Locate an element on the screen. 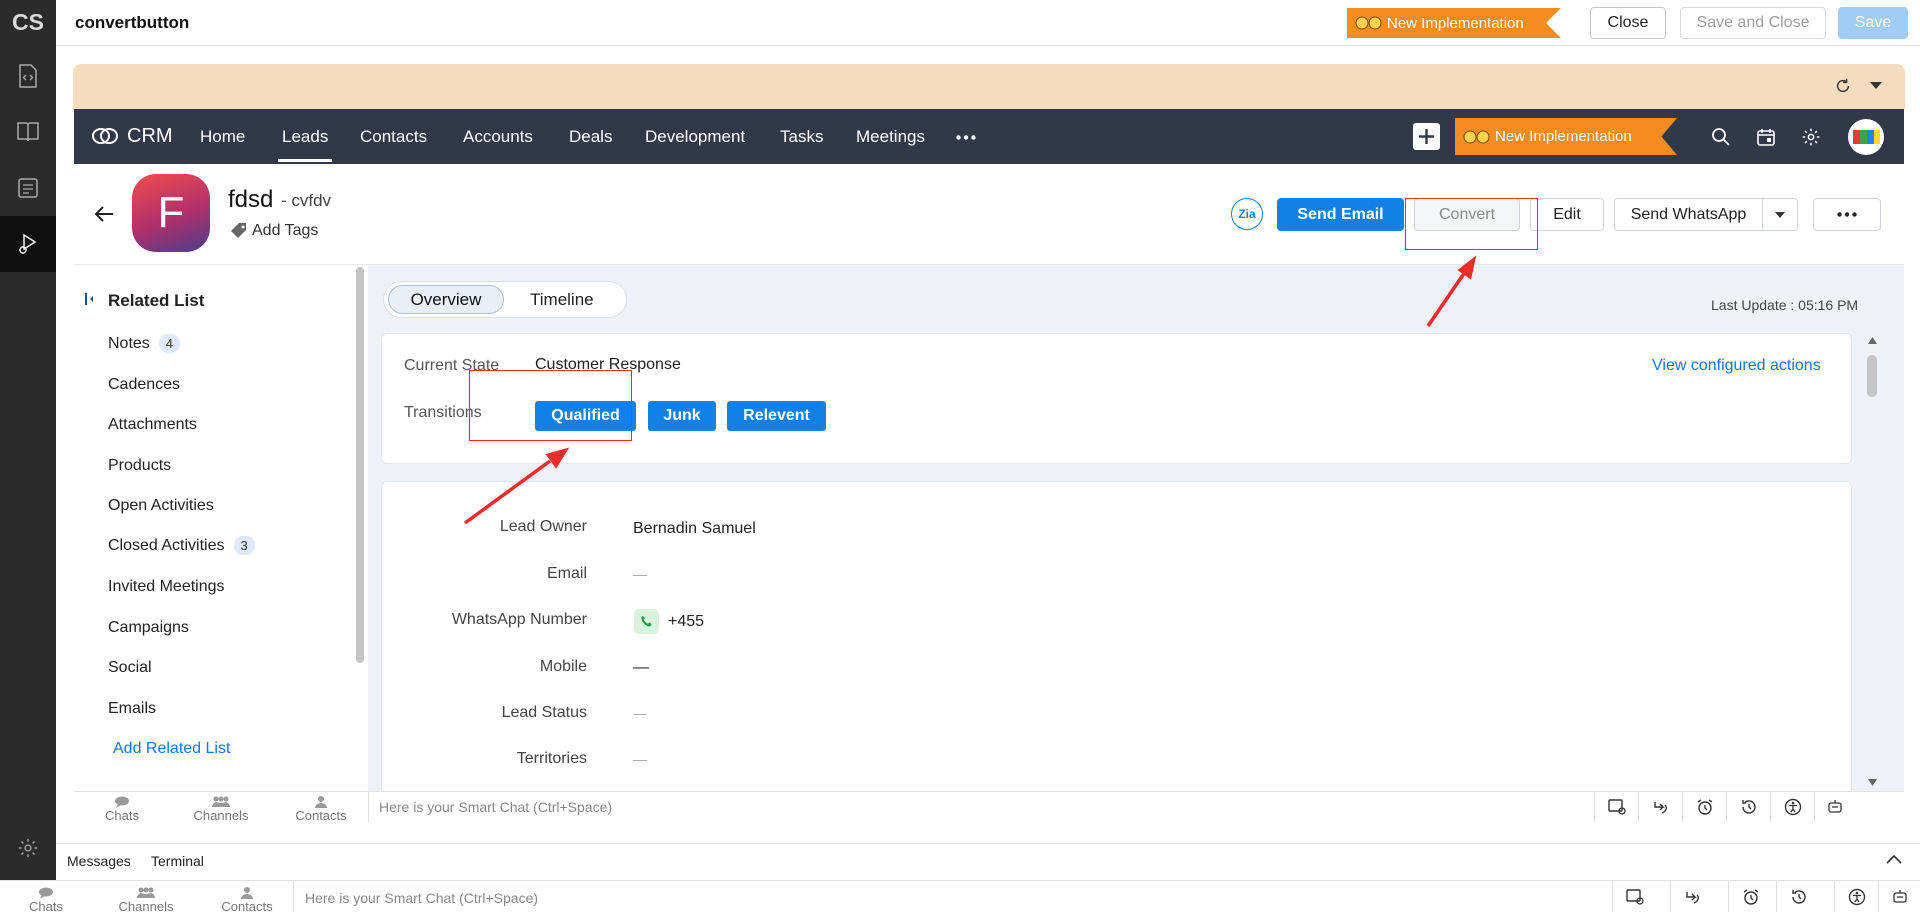 The height and width of the screenshot is (912, 1920). whatsapp-number-value: +455 is located at coordinates (686, 621).